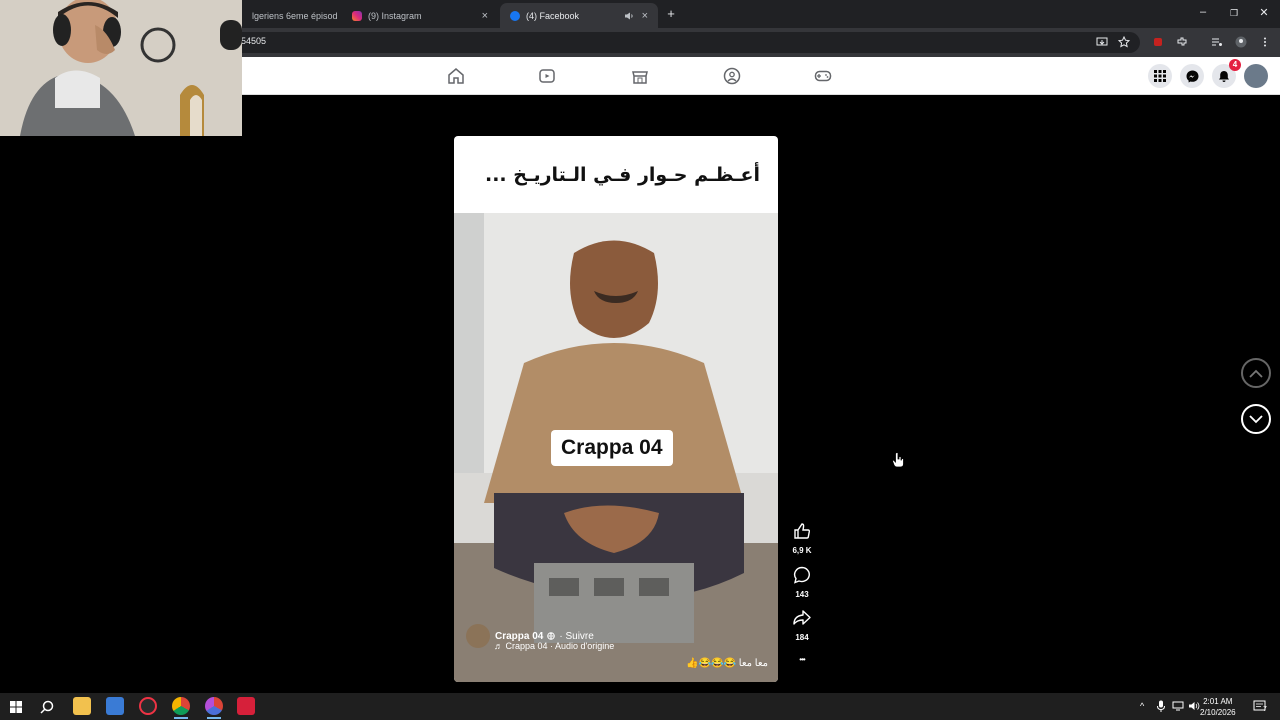 The width and height of the screenshot is (1280, 720). What do you see at coordinates (898, 460) in the screenshot?
I see `hand-cursor-icon` at bounding box center [898, 460].